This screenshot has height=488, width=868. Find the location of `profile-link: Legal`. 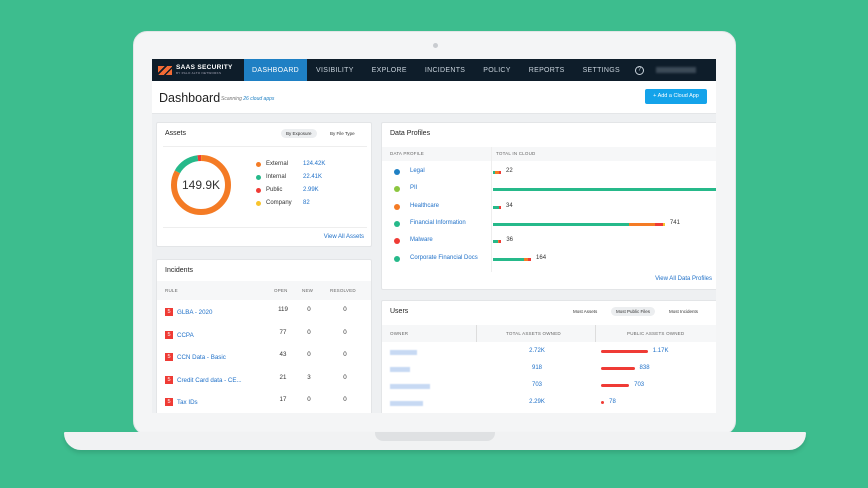

profile-link: Legal is located at coordinates (417, 171).